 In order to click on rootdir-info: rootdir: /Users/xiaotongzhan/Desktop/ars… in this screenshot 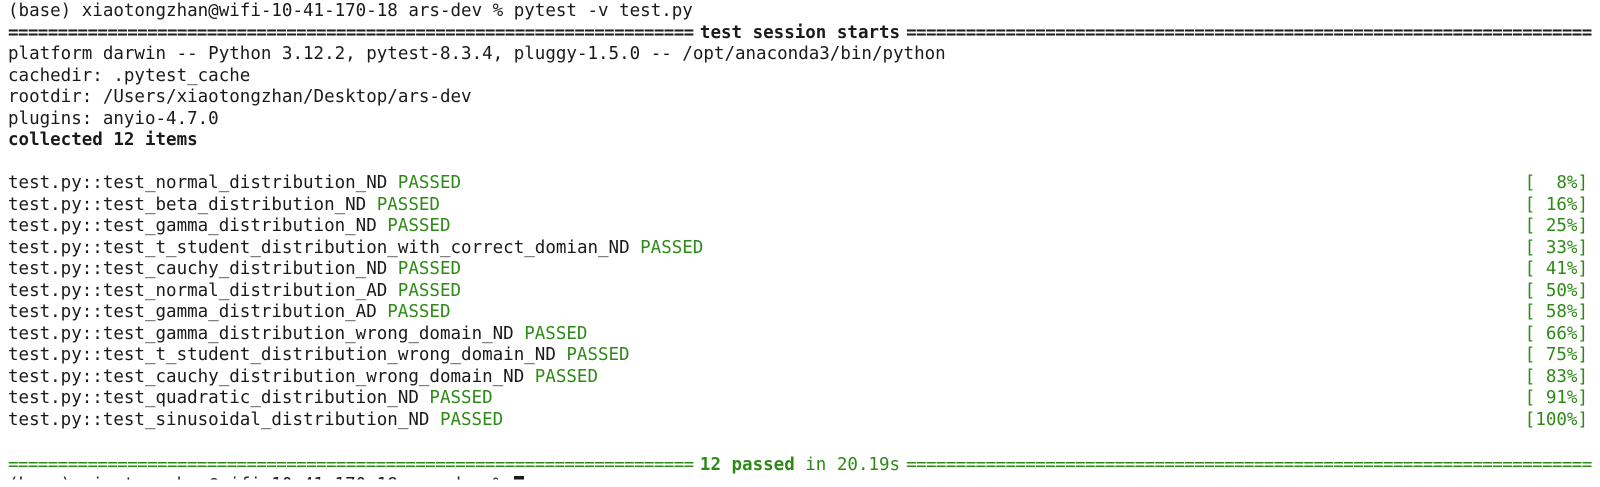, I will do `click(240, 97)`.